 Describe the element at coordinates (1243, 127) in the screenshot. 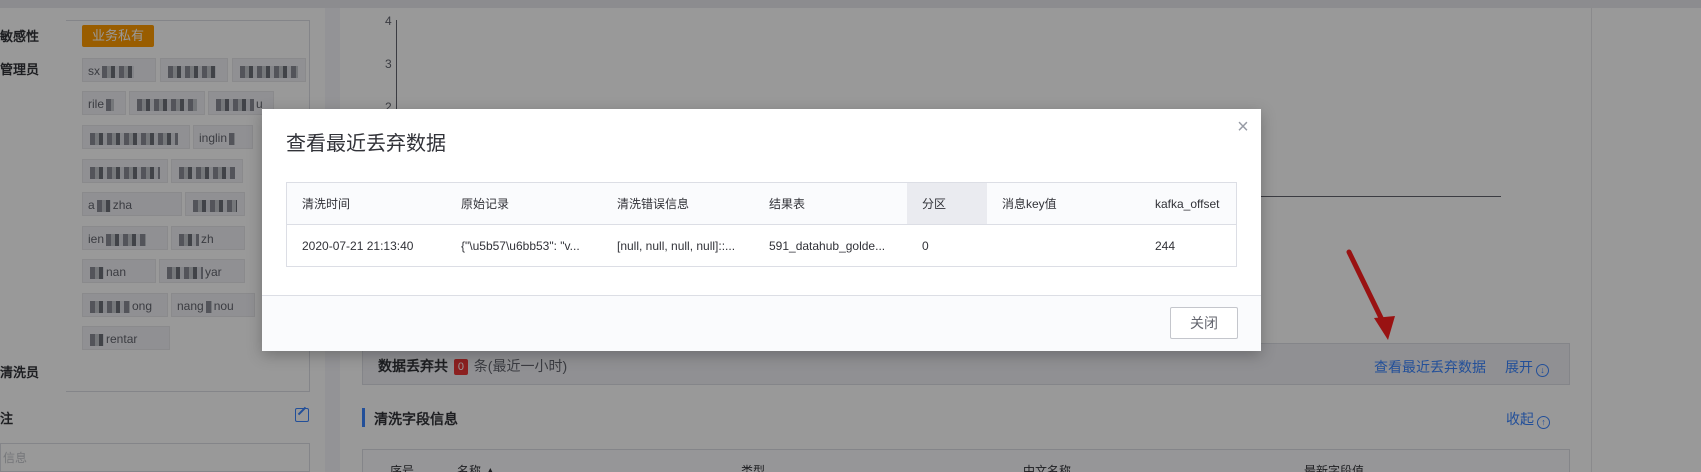

I see `close-icon: ×` at that location.